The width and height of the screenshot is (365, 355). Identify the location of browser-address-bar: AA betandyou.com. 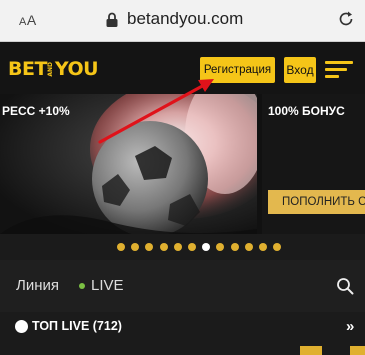
(182, 21).